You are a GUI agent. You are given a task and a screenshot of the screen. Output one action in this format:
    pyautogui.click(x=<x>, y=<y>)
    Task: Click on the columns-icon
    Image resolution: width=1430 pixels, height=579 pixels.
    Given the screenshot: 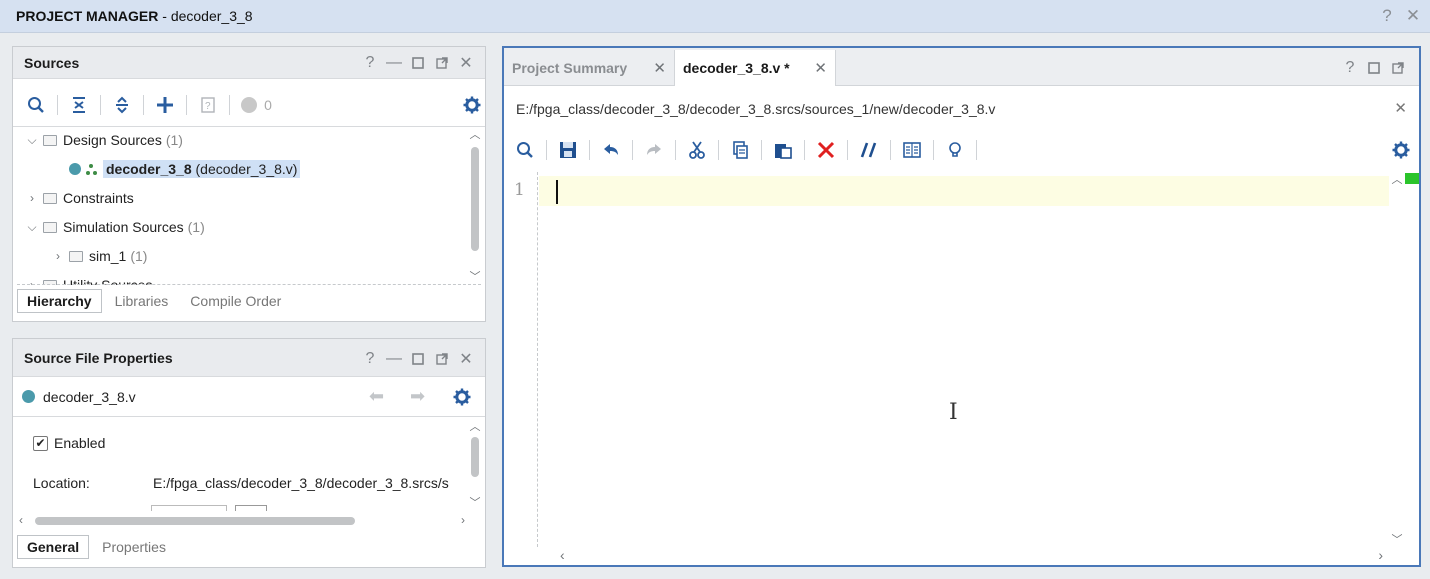 What is the action you would take?
    pyautogui.click(x=912, y=150)
    